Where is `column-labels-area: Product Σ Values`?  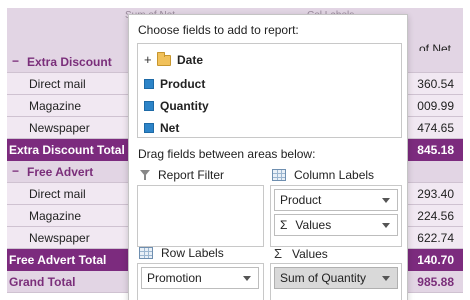
column-labels-area: Product Σ Values is located at coordinates (336, 216).